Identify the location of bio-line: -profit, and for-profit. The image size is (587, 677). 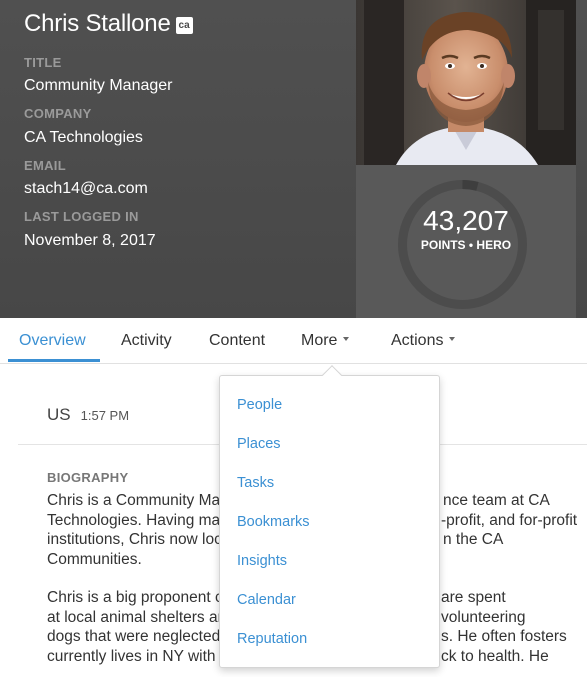
(509, 520).